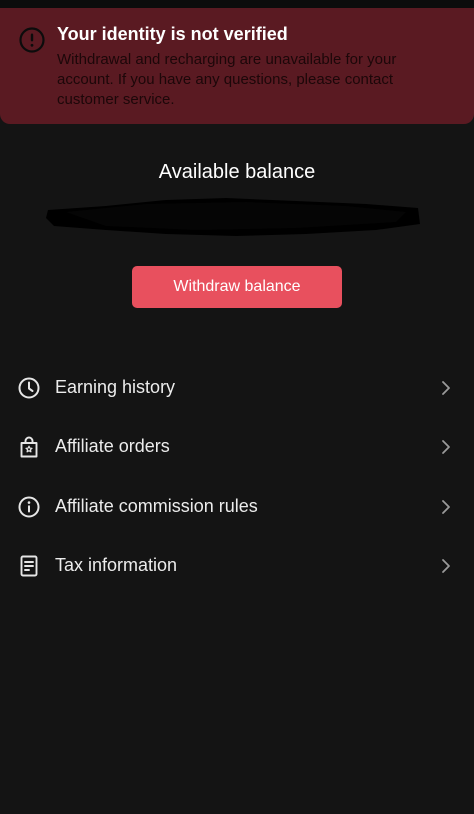 This screenshot has height=814, width=474. Describe the element at coordinates (116, 565) in the screenshot. I see `menu-item-label: Tax information` at that location.